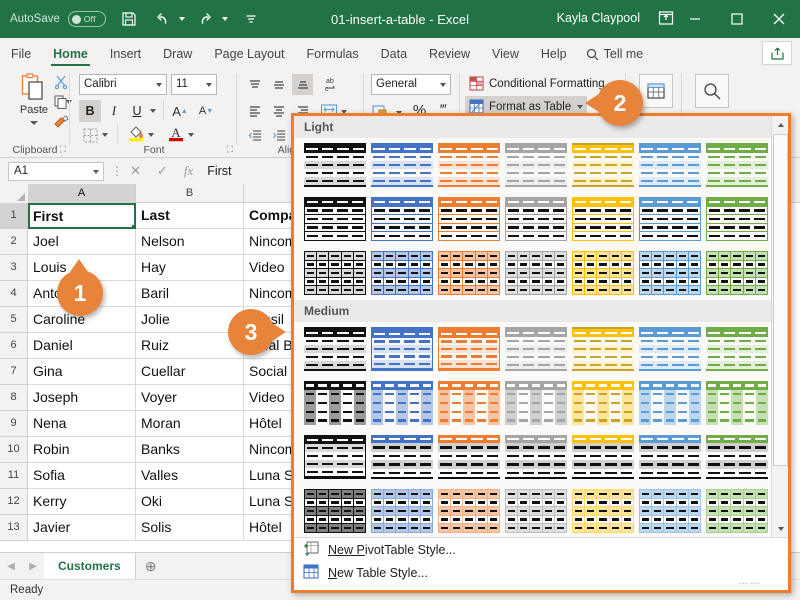 This screenshot has width=800, height=600. What do you see at coordinates (190, 294) in the screenshot?
I see `grid-cell: Baril` at bounding box center [190, 294].